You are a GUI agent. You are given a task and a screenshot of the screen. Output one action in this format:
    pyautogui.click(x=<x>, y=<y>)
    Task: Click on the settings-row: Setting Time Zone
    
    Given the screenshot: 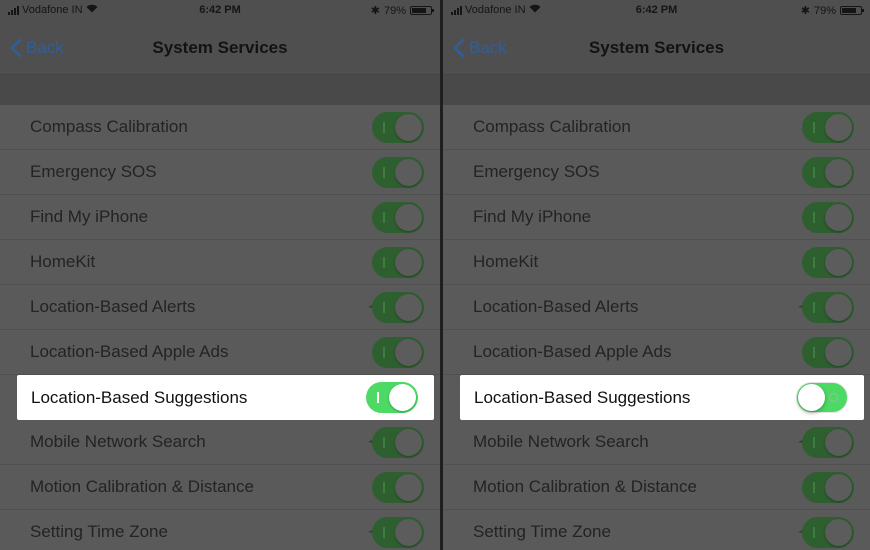 What is the action you would take?
    pyautogui.click(x=656, y=530)
    